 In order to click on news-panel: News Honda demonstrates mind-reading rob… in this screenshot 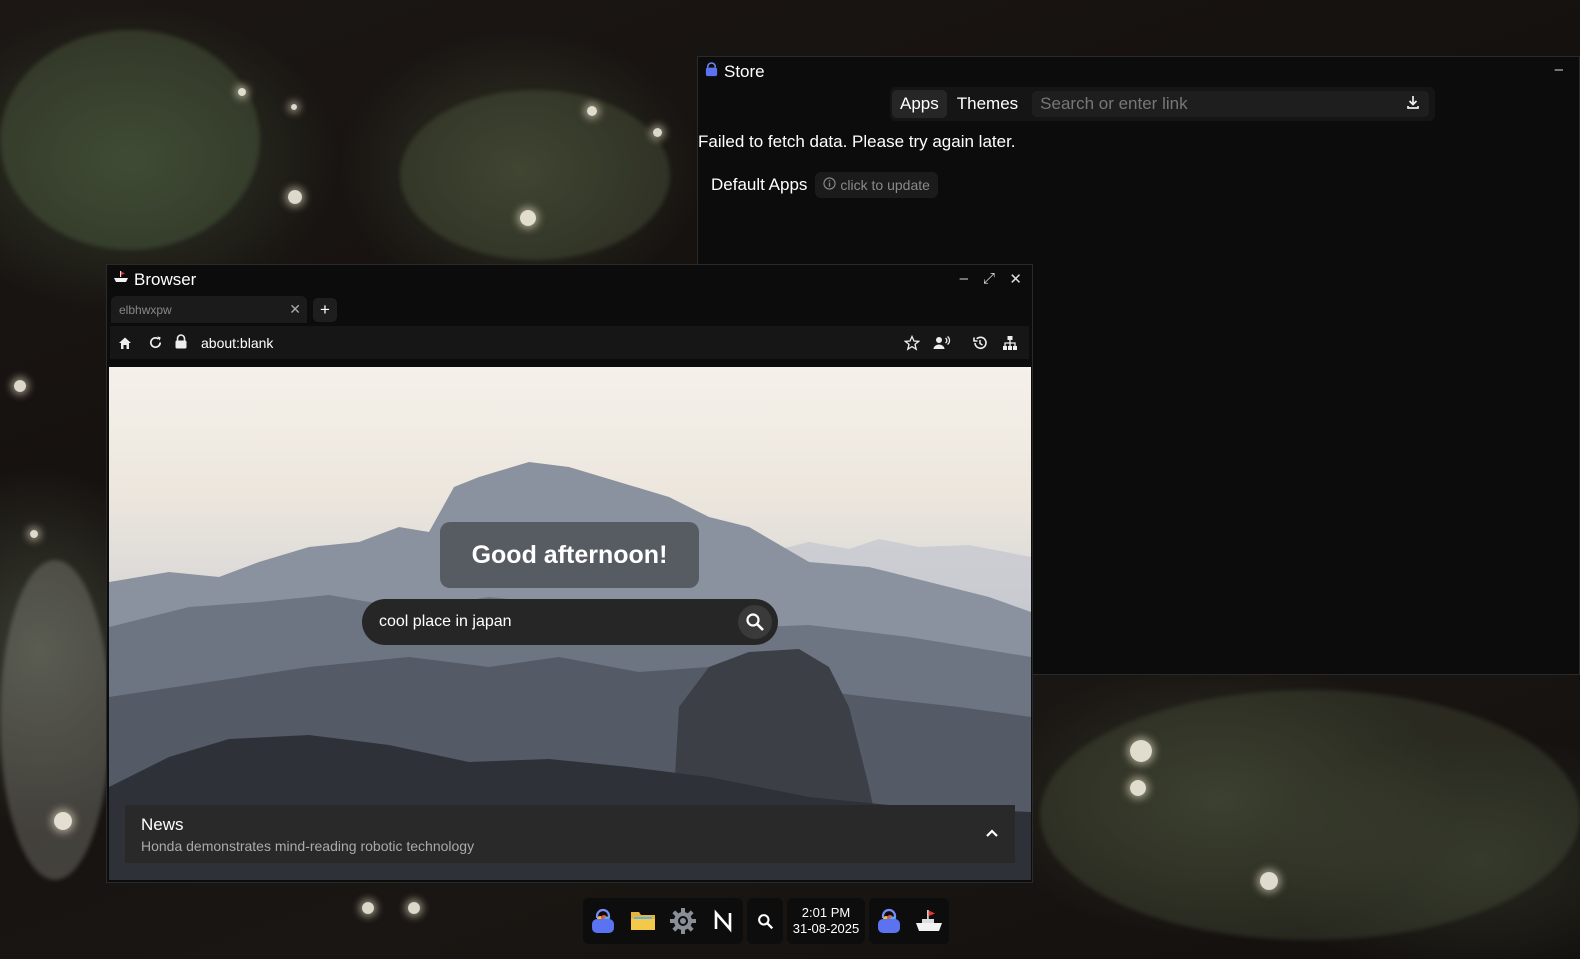, I will do `click(570, 834)`.